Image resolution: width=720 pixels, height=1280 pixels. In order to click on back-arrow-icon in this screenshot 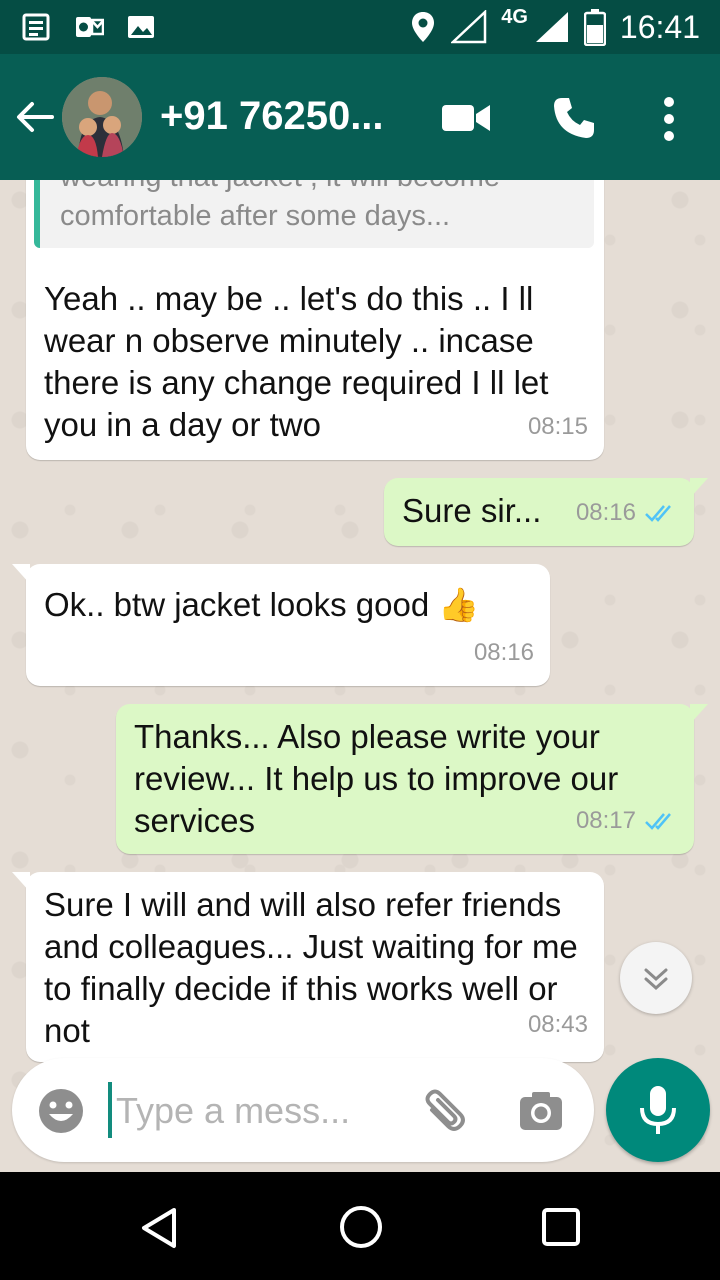, I will do `click(35, 117)`.